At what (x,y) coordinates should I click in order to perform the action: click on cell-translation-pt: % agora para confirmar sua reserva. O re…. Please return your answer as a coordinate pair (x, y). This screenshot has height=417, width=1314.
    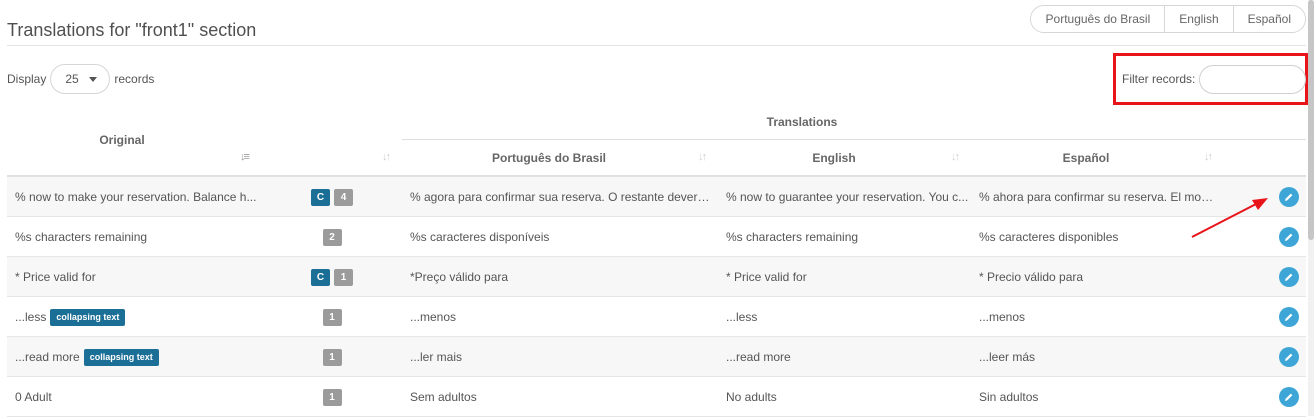
    Looking at the image, I should click on (562, 197).